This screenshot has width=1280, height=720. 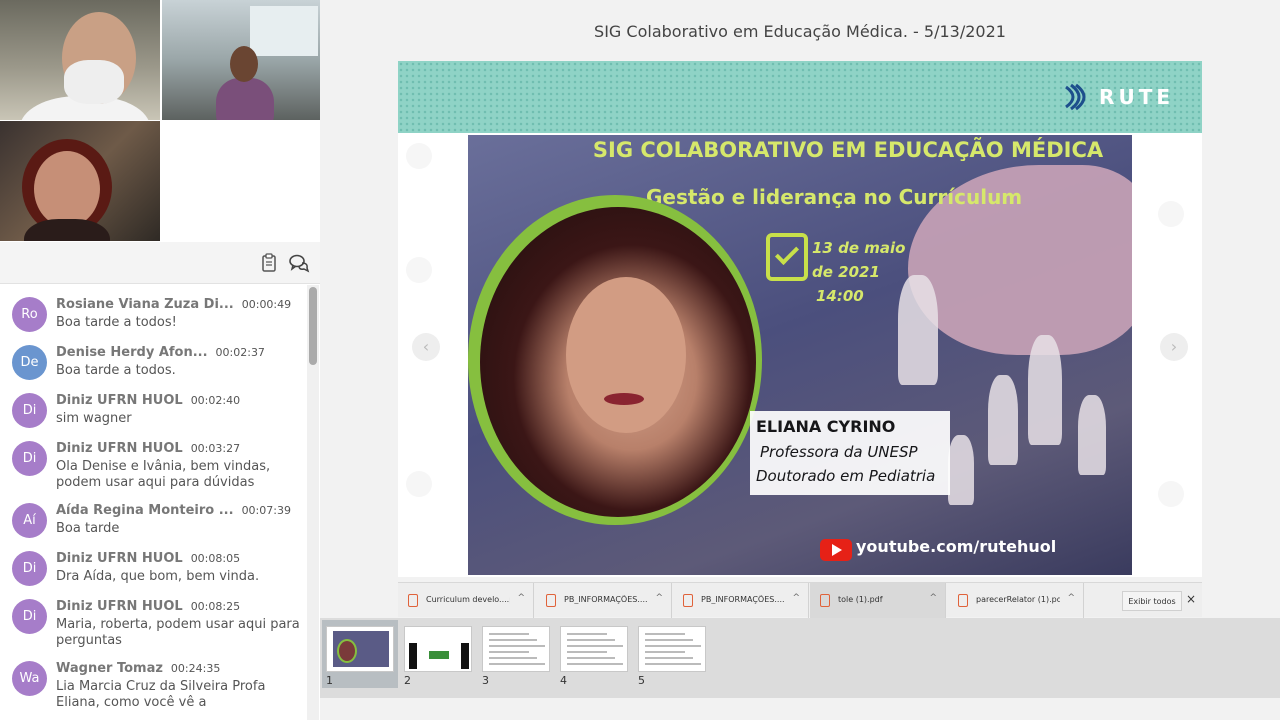 What do you see at coordinates (859, 248) in the screenshot?
I see `event-date-line1: 13 de maio` at bounding box center [859, 248].